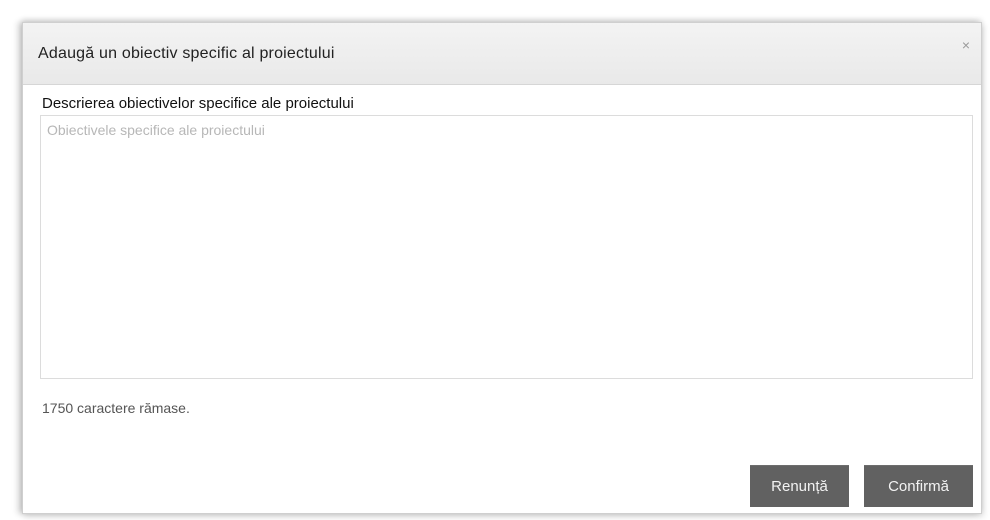  I want to click on close-icon: ×, so click(966, 45).